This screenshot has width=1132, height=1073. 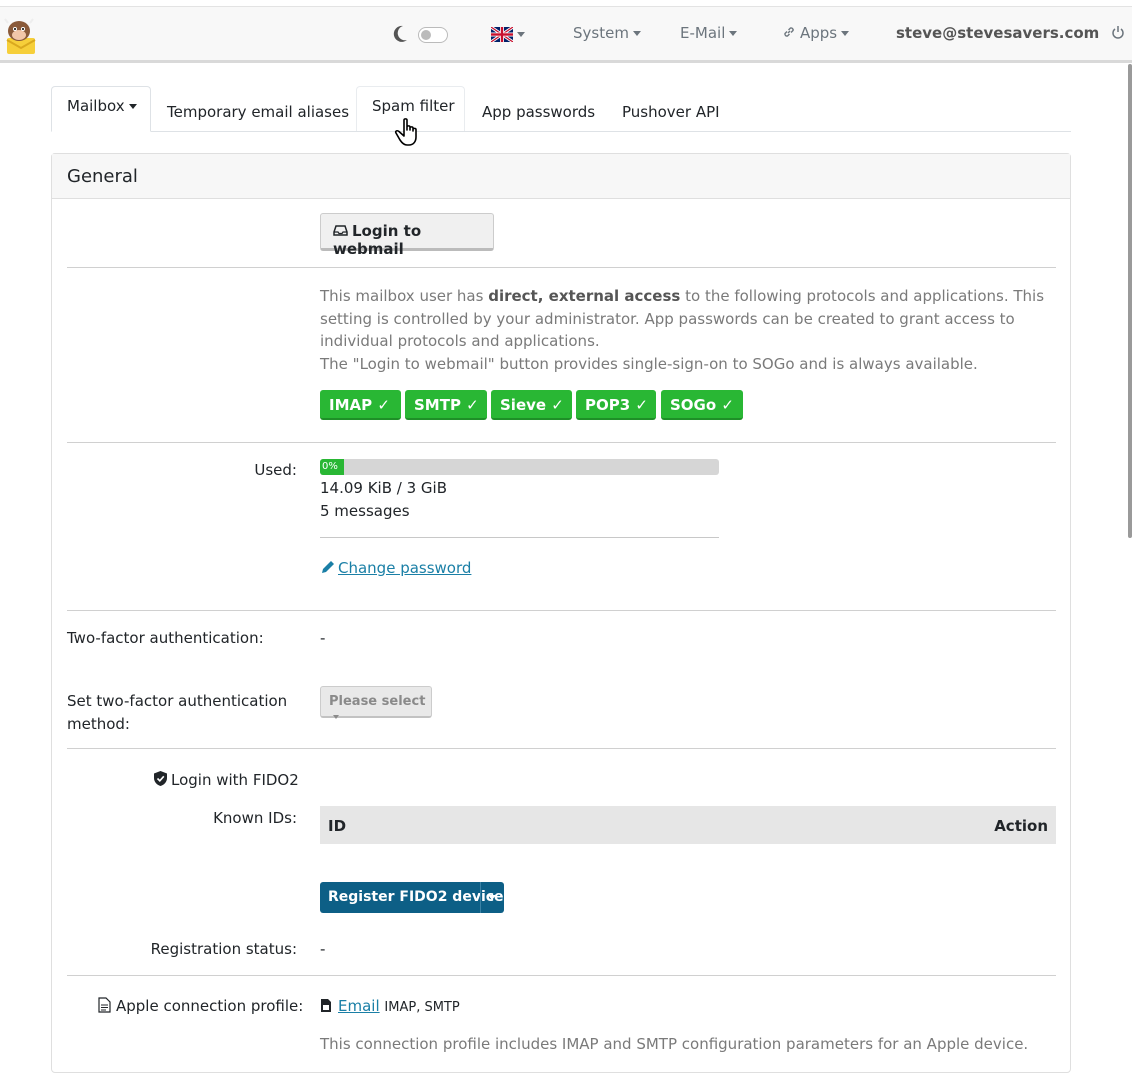 I want to click on protocol-badge-pop3: POP3 ✓, so click(x=616, y=405).